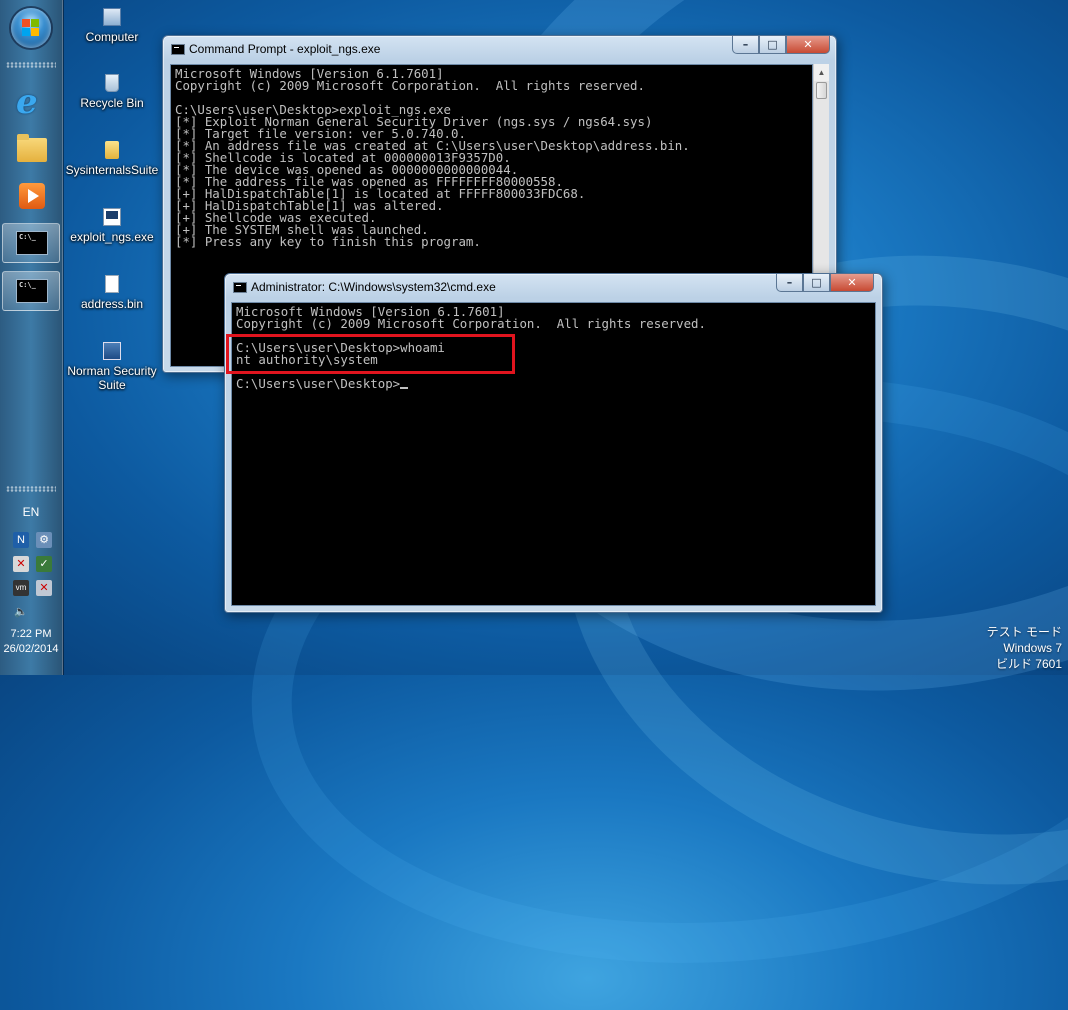 The width and height of the screenshot is (1068, 1010). I want to click on desktop-icon-address-bin: address.bin, so click(112, 293).